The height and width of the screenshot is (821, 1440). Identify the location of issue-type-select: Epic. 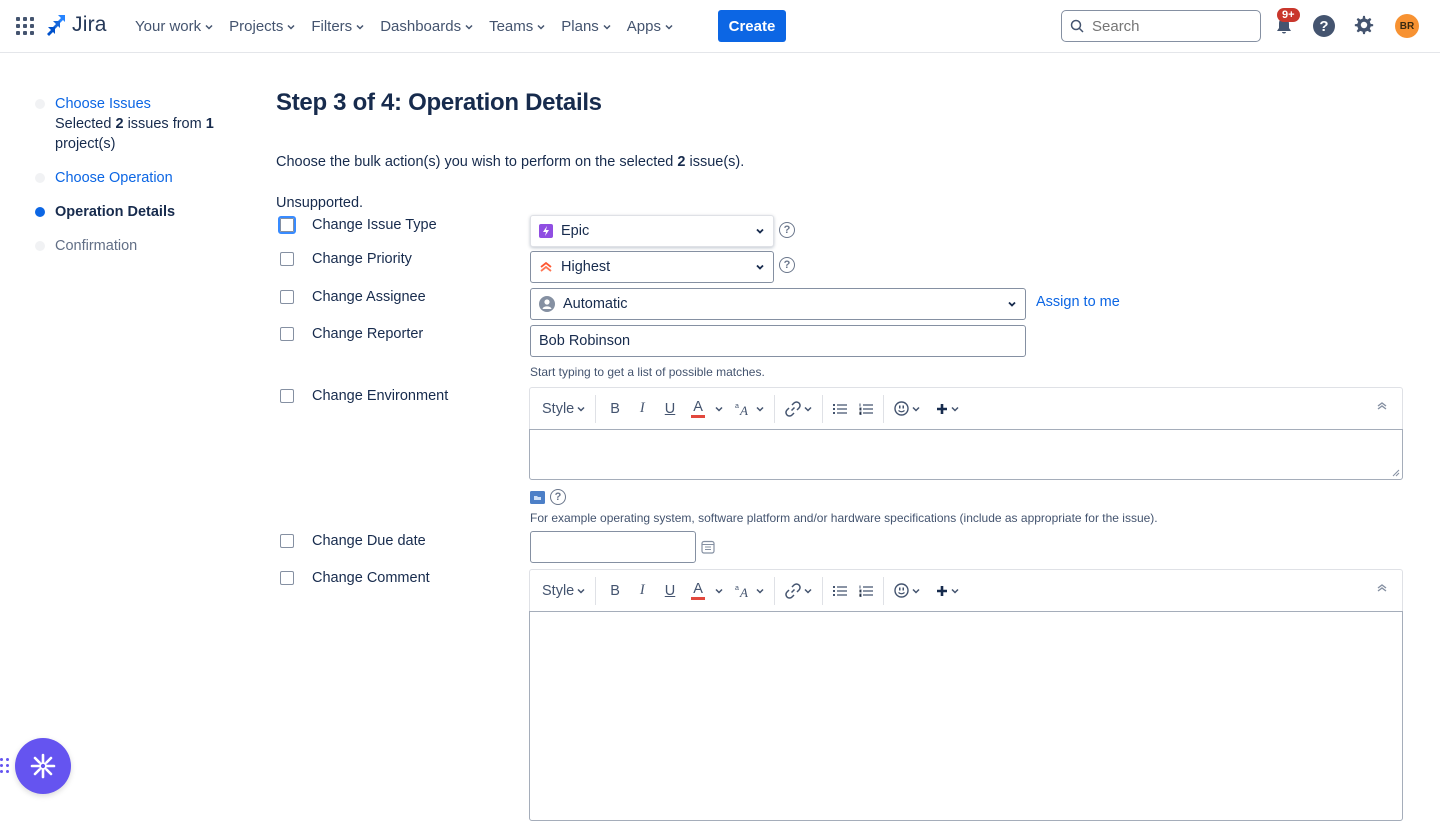
(652, 231).